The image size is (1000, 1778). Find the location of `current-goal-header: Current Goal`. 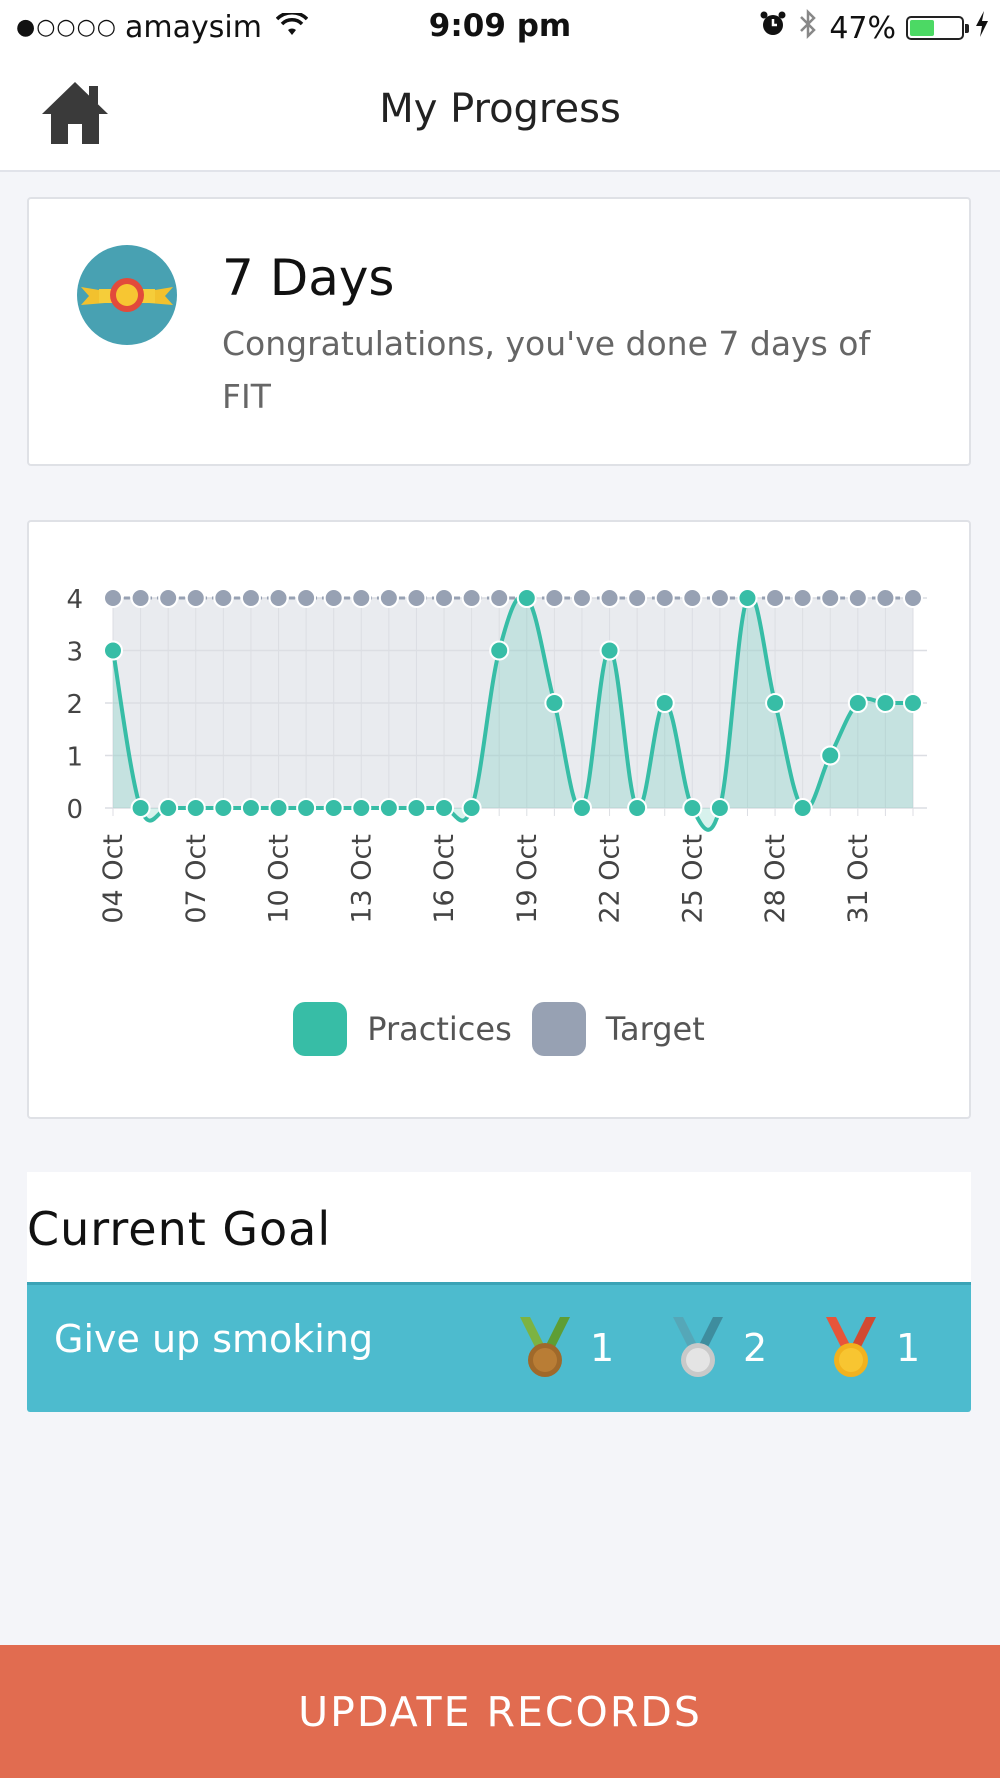

current-goal-header: Current Goal is located at coordinates (499, 1227).